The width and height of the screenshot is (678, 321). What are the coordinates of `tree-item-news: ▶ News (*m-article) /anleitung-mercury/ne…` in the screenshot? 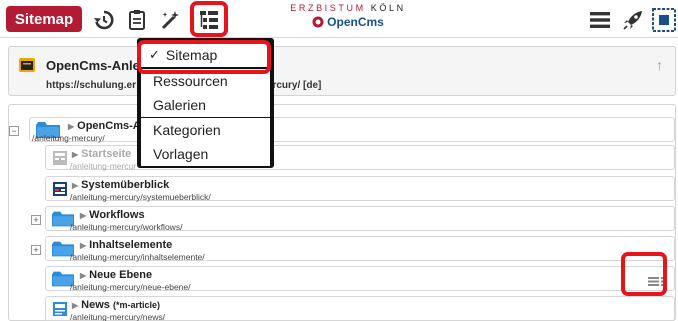 It's located at (360, 308).